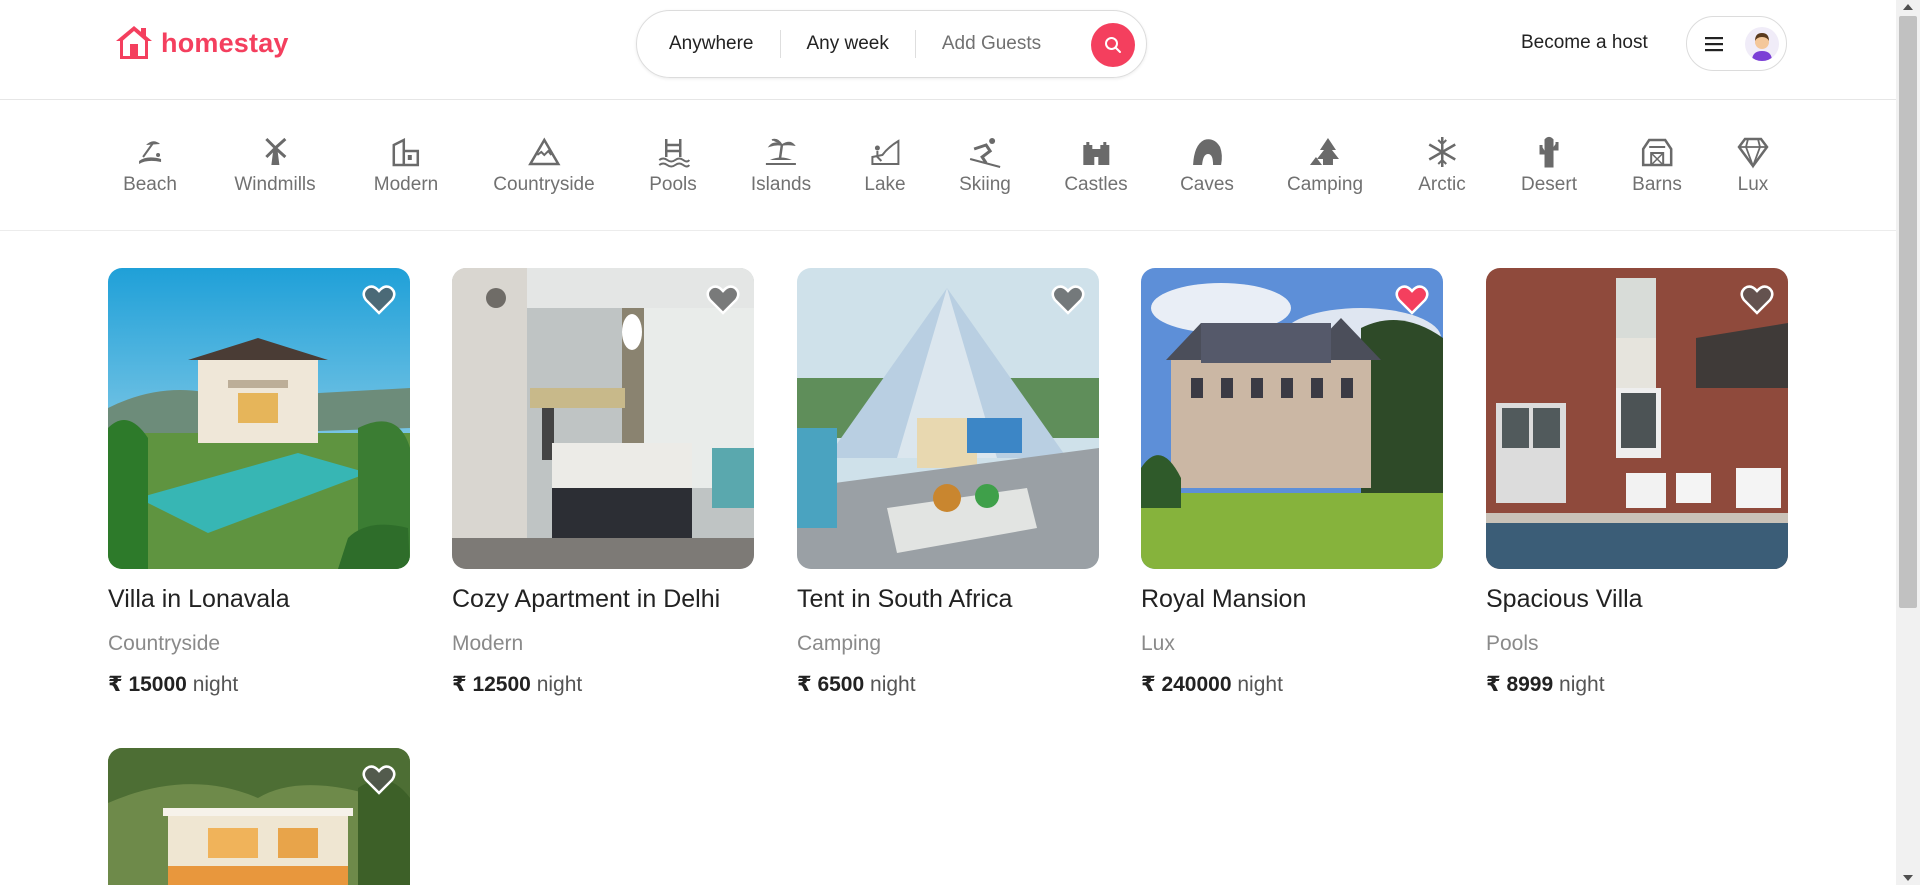 The image size is (1920, 885). What do you see at coordinates (1207, 165) in the screenshot?
I see `category-caves: Caves` at bounding box center [1207, 165].